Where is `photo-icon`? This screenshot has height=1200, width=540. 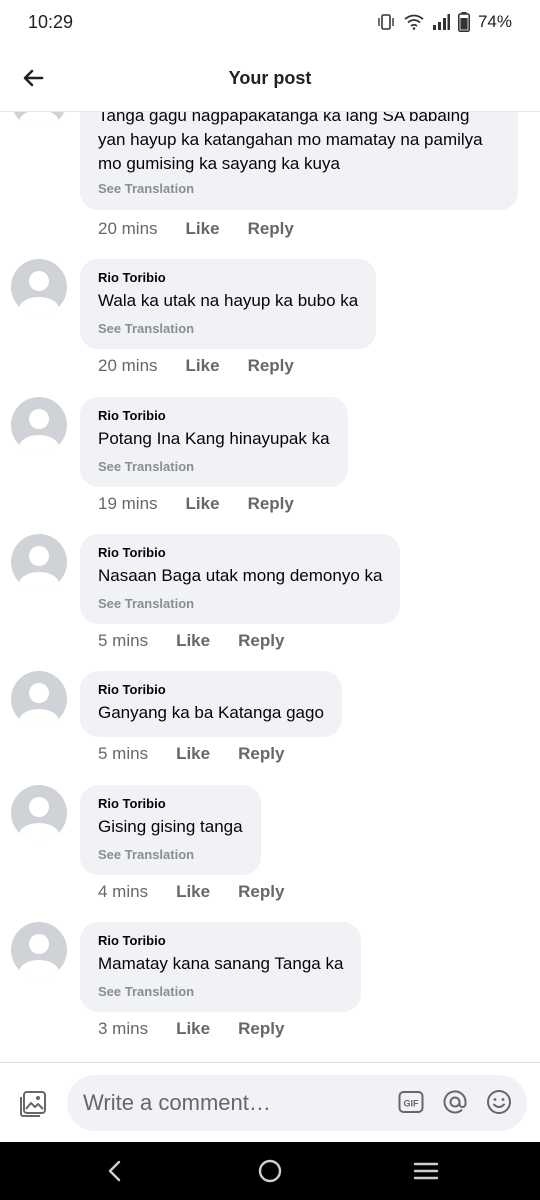
photo-icon is located at coordinates (33, 1104).